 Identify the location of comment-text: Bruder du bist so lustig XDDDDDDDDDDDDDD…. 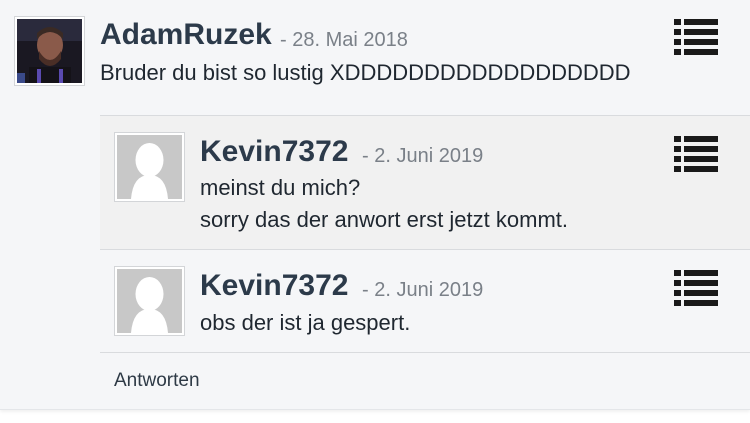
(365, 72).